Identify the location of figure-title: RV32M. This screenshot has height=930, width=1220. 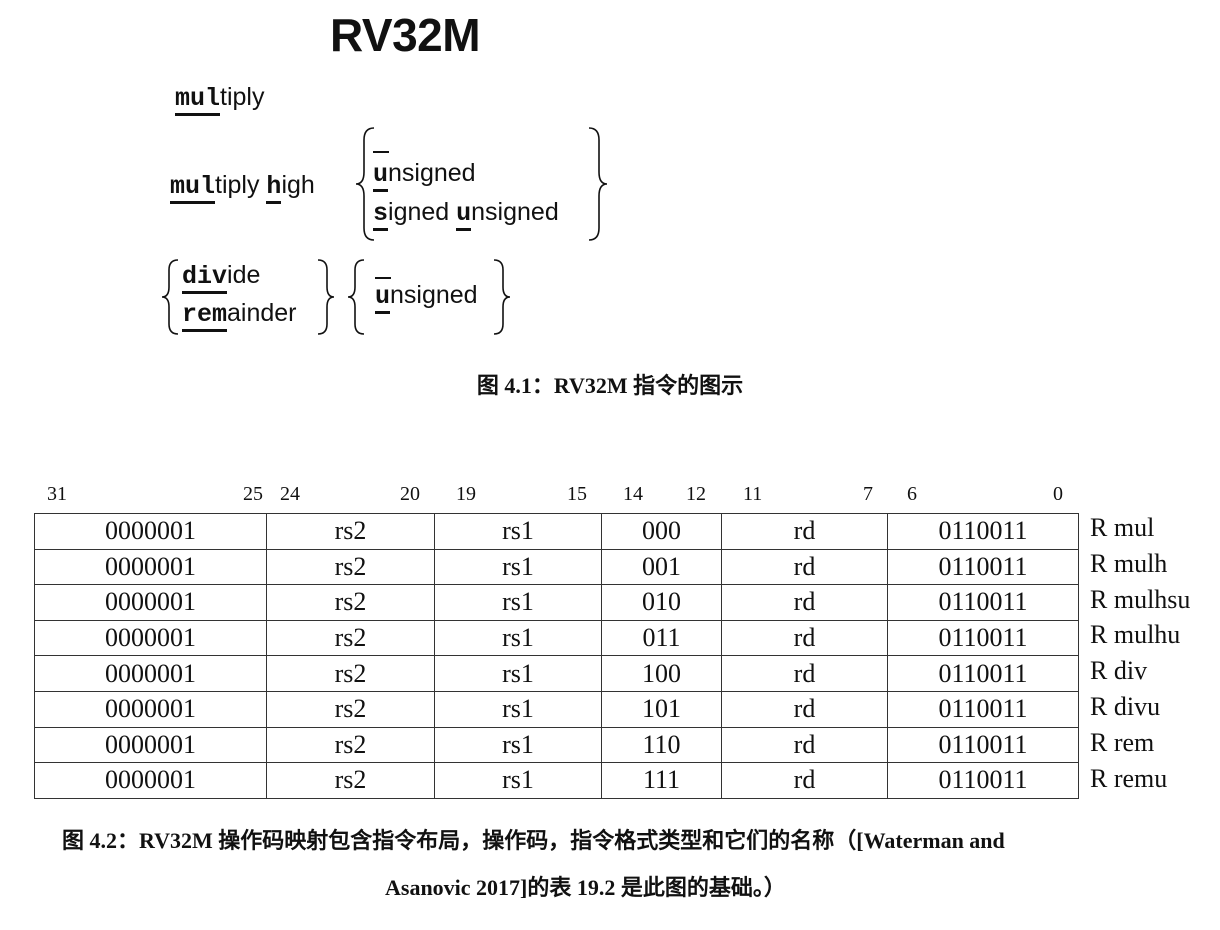
(405, 35).